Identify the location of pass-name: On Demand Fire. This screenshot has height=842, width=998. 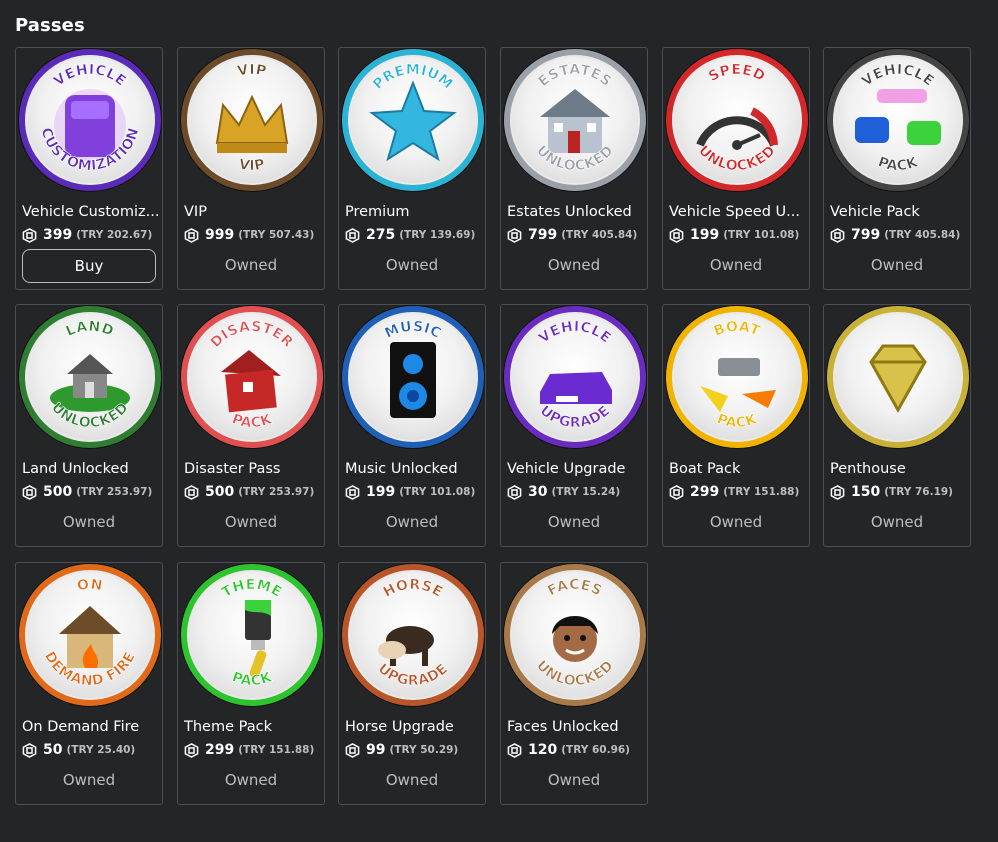
(91, 727).